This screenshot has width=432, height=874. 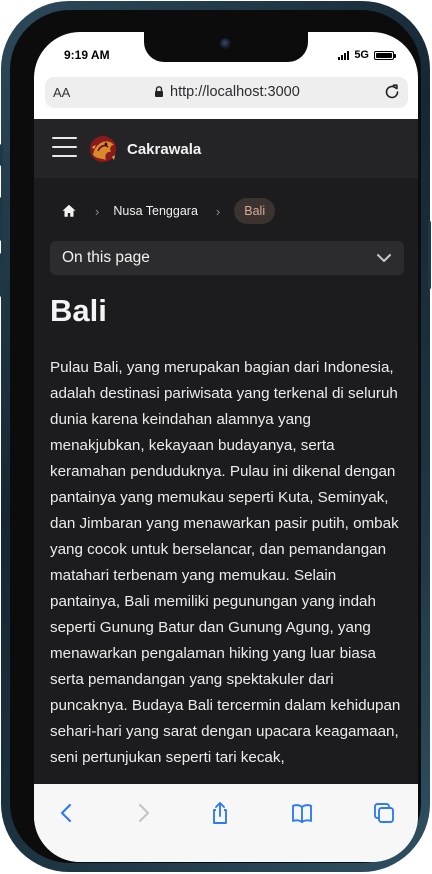 I want to click on reload-icon, so click(x=392, y=92).